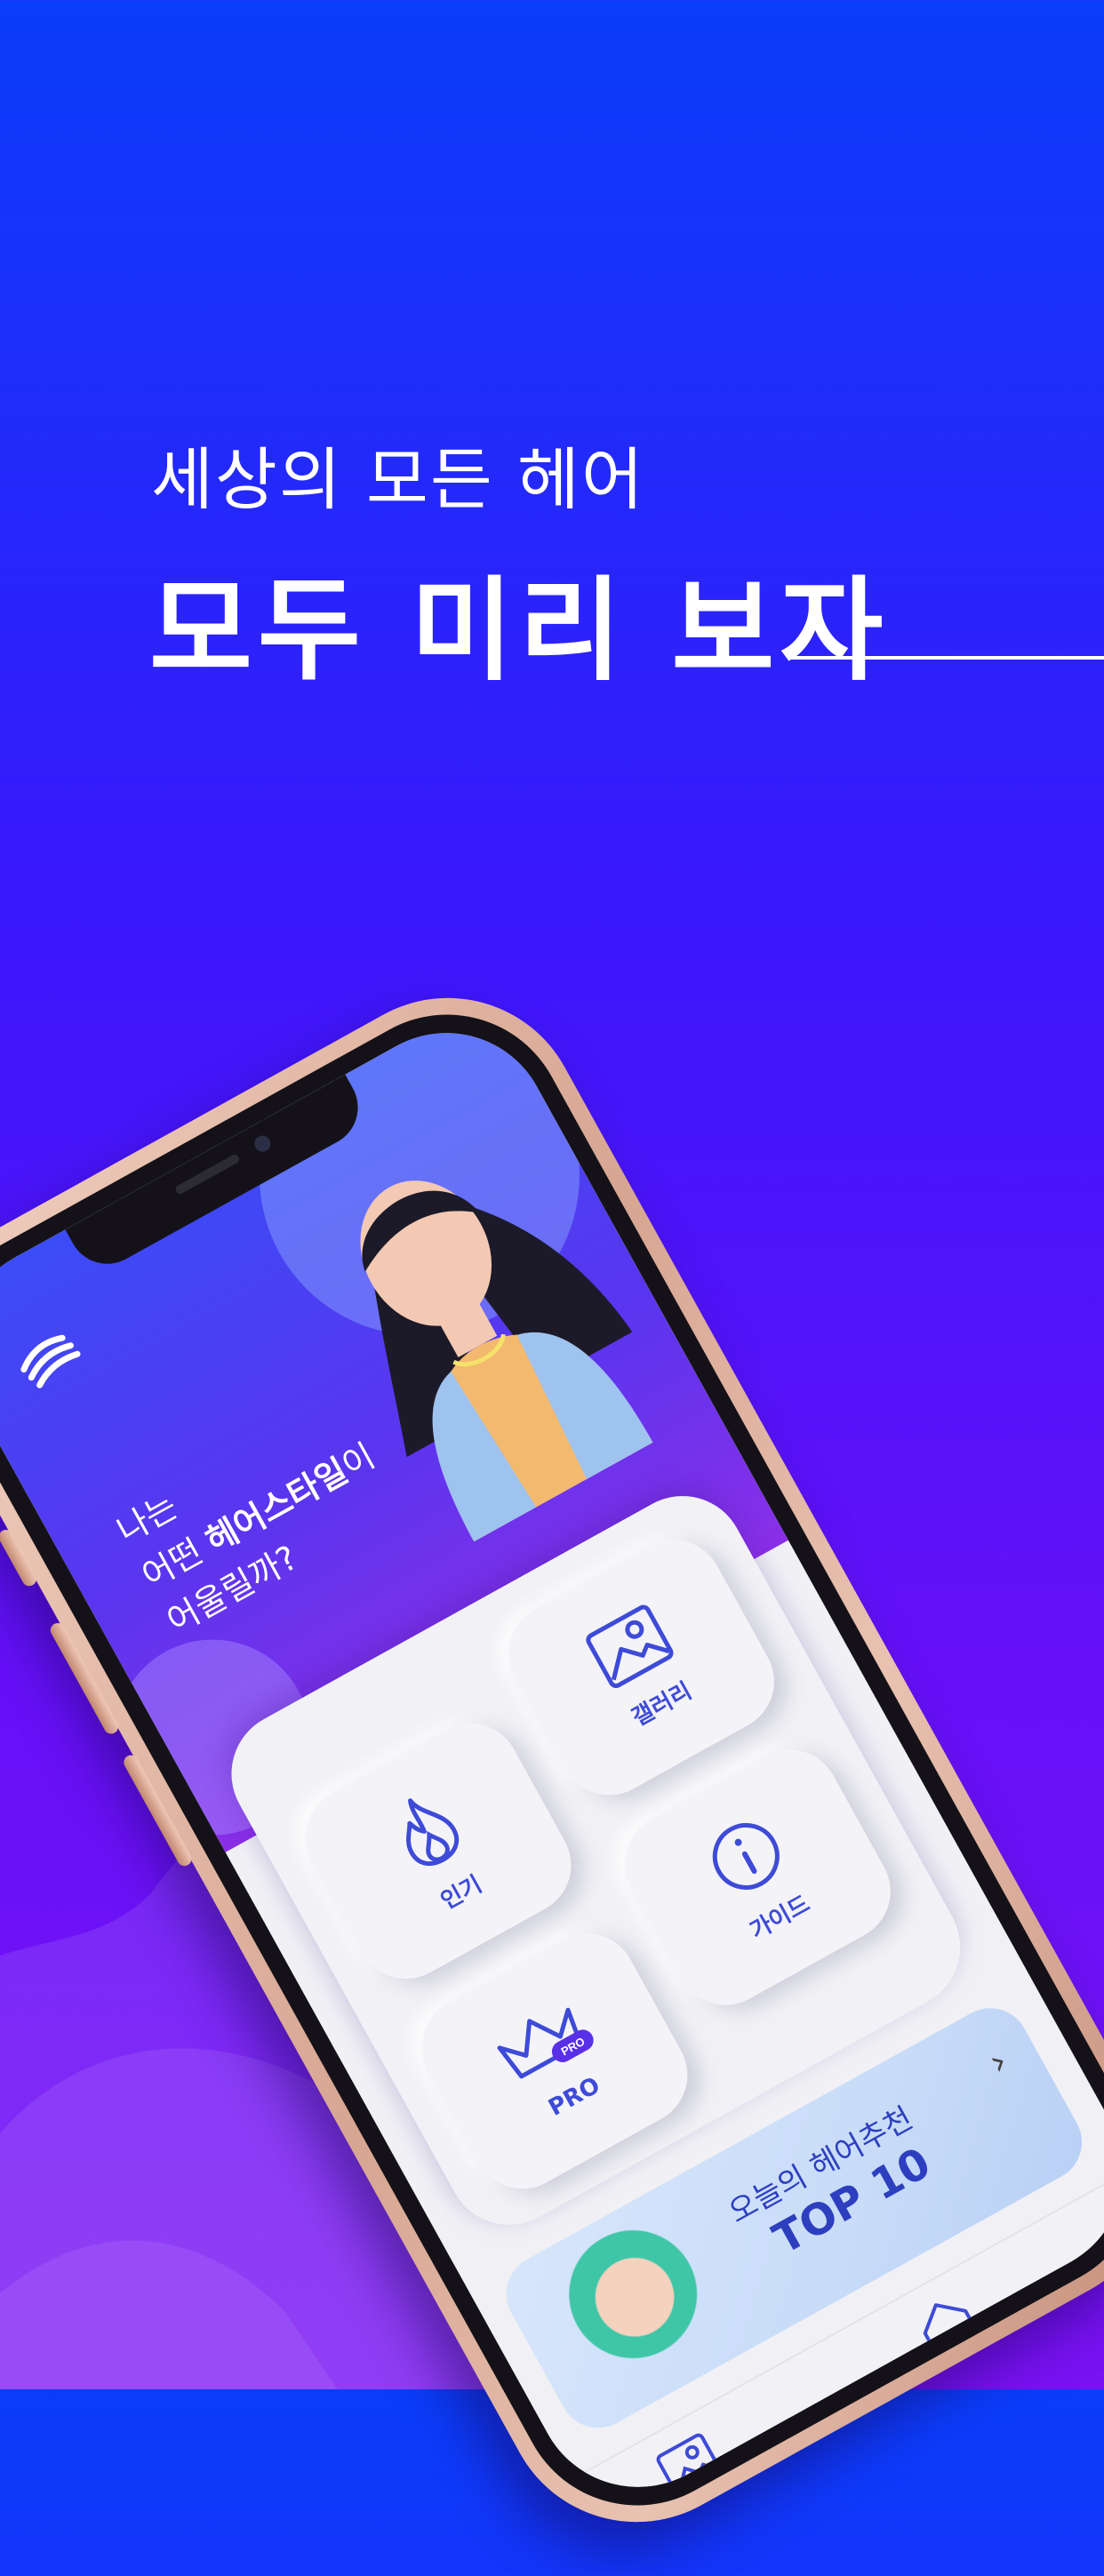 Image resolution: width=1104 pixels, height=2576 pixels. What do you see at coordinates (643, 2312) in the screenshot?
I see `model-photo` at bounding box center [643, 2312].